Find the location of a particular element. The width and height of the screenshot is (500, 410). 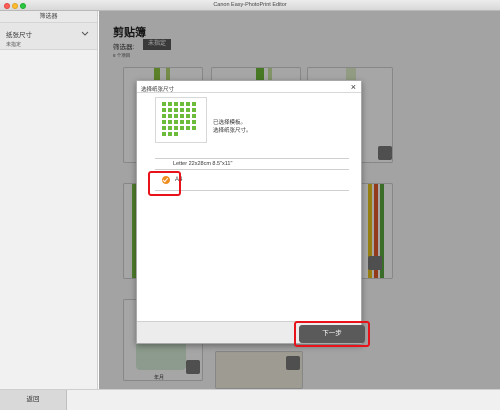

window-title: Canon Easy-PhotoPrint Editor is located at coordinates (250, 5).